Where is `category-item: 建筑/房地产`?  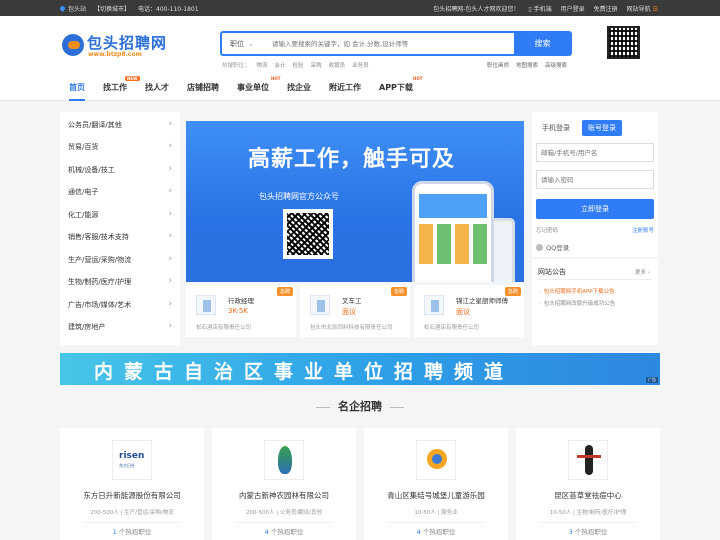
category-item: 建筑/房地产 is located at coordinates (120, 326).